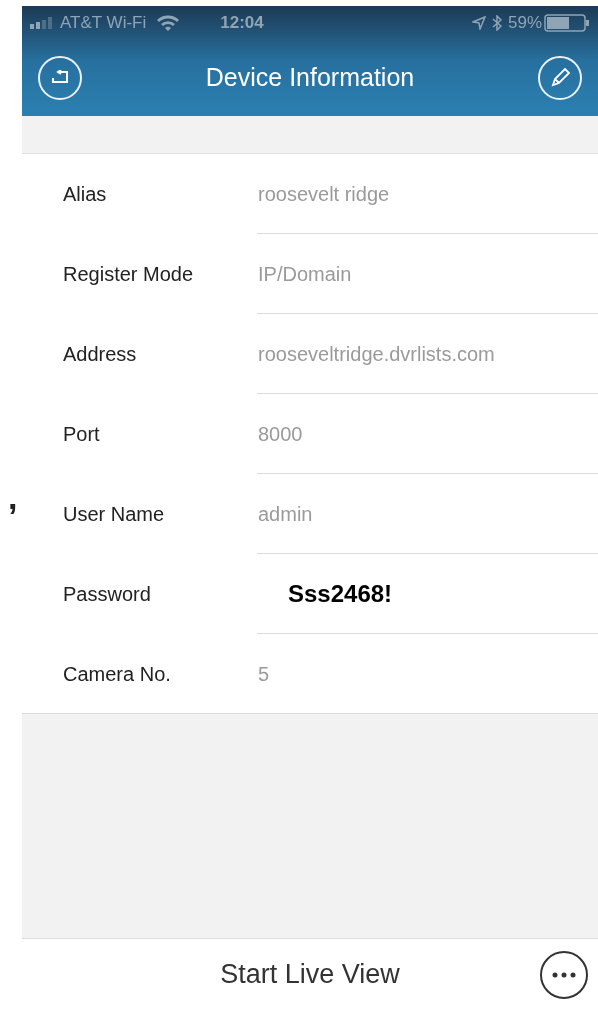 The height and width of the screenshot is (1009, 598). Describe the element at coordinates (567, 23) in the screenshot. I see `battery-icon` at that location.